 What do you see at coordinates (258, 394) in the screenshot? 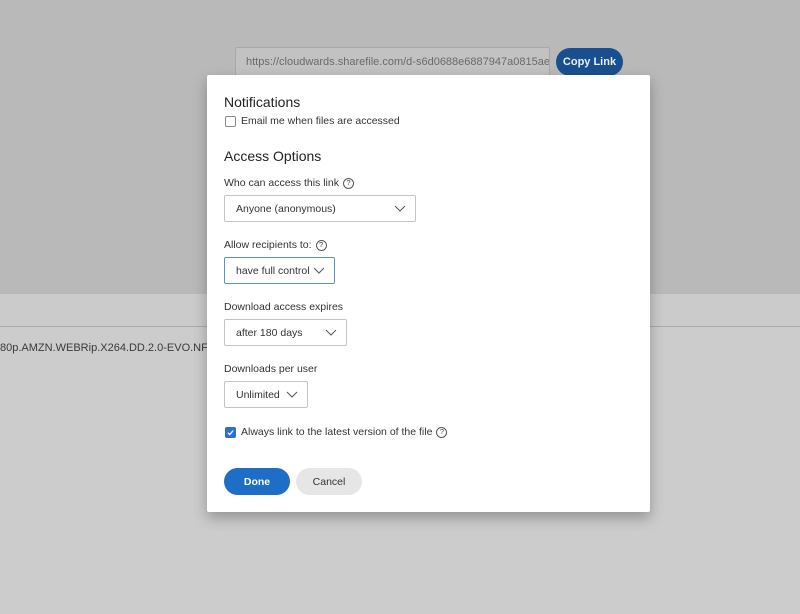
I see `downloads-per-user-value: Unlimited` at bounding box center [258, 394].